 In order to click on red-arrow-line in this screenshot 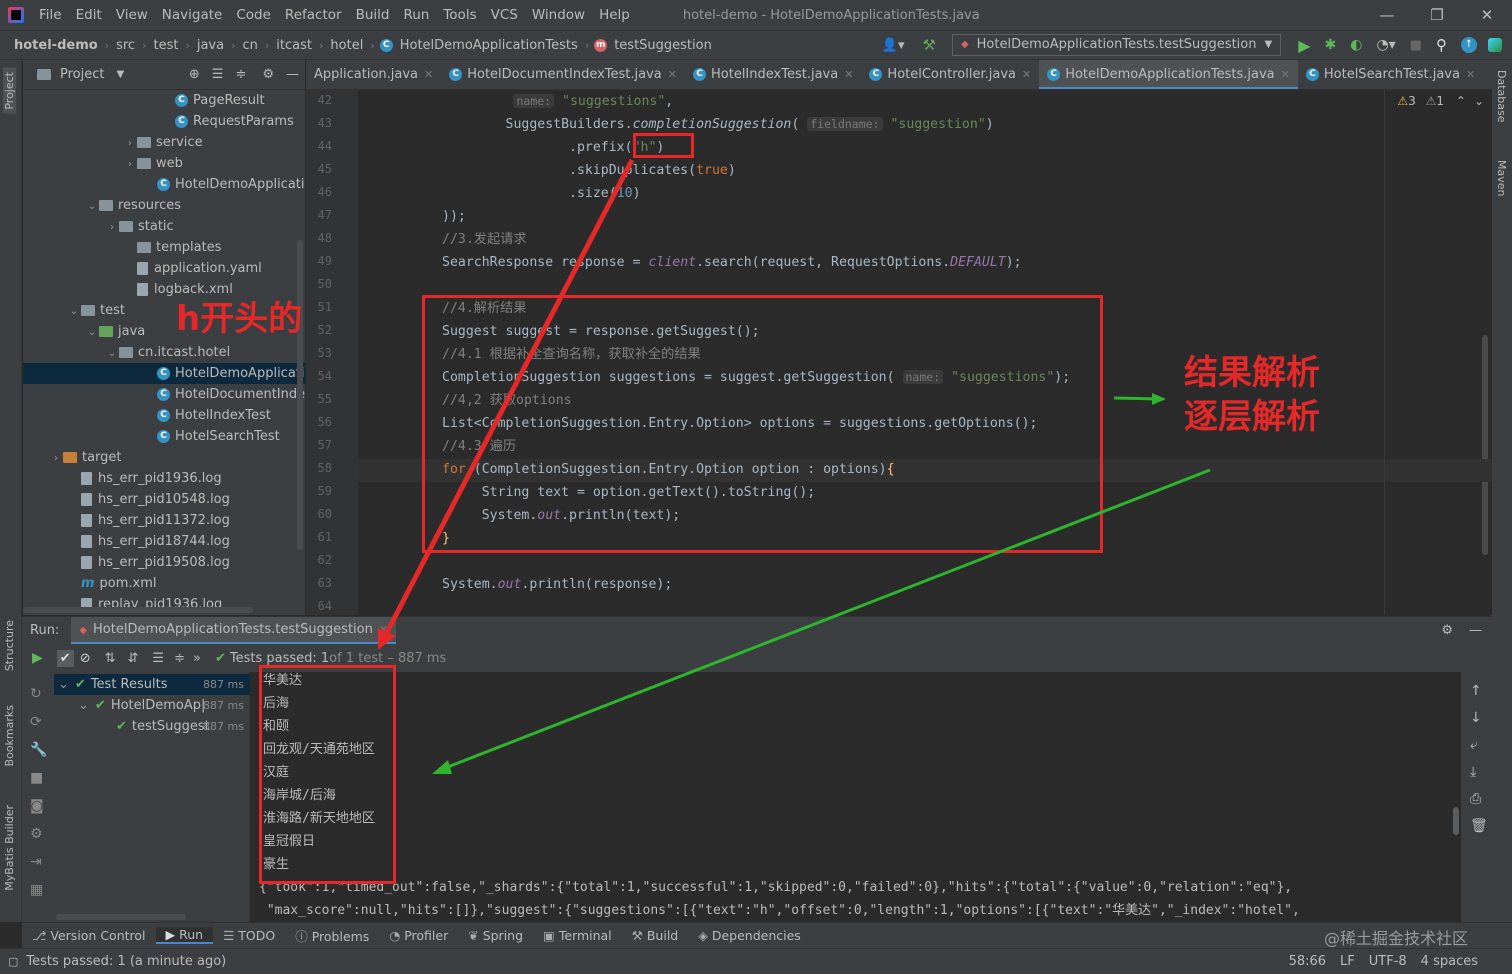, I will do `click(508, 398)`.